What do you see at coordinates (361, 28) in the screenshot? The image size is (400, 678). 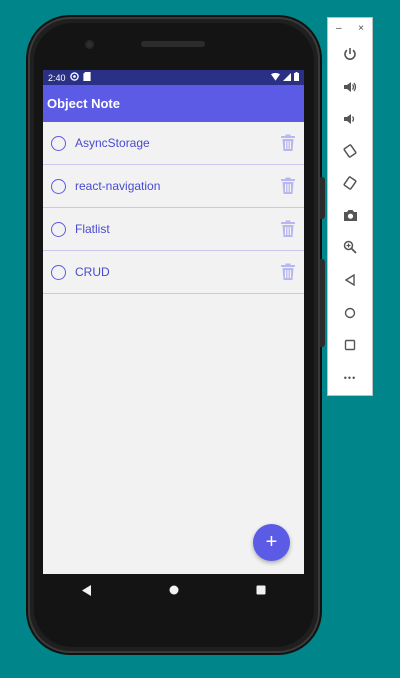 I see `close-button: ×` at bounding box center [361, 28].